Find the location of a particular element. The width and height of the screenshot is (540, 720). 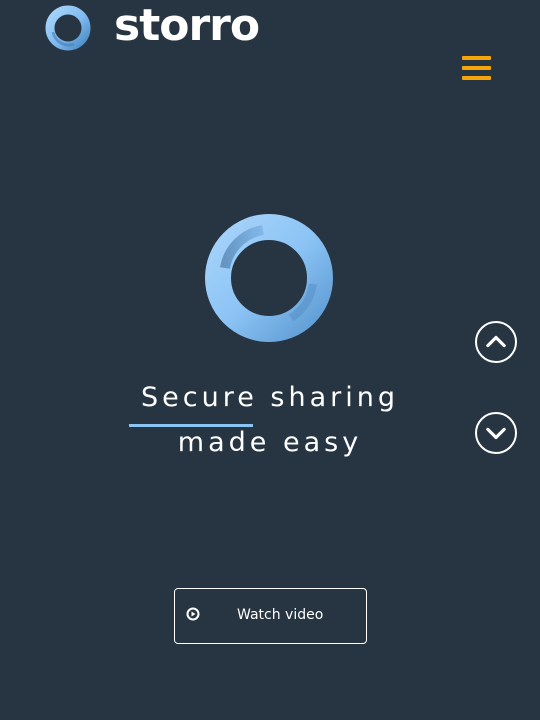

chevron-down-icon is located at coordinates (496, 433).